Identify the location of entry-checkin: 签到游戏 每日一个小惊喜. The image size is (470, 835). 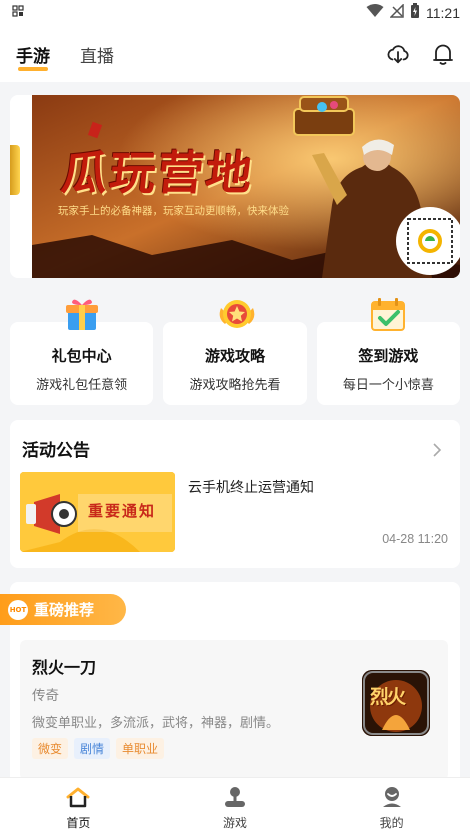
(388, 349).